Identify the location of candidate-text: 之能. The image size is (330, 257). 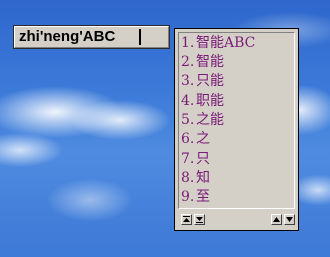
(210, 120).